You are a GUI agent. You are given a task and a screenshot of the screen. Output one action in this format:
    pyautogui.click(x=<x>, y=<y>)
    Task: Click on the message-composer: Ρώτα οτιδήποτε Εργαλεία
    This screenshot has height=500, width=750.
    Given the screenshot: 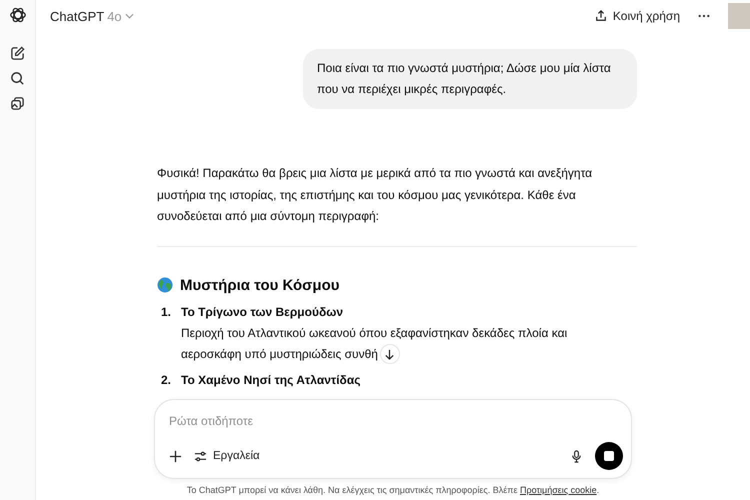 What is the action you would take?
    pyautogui.click(x=393, y=439)
    